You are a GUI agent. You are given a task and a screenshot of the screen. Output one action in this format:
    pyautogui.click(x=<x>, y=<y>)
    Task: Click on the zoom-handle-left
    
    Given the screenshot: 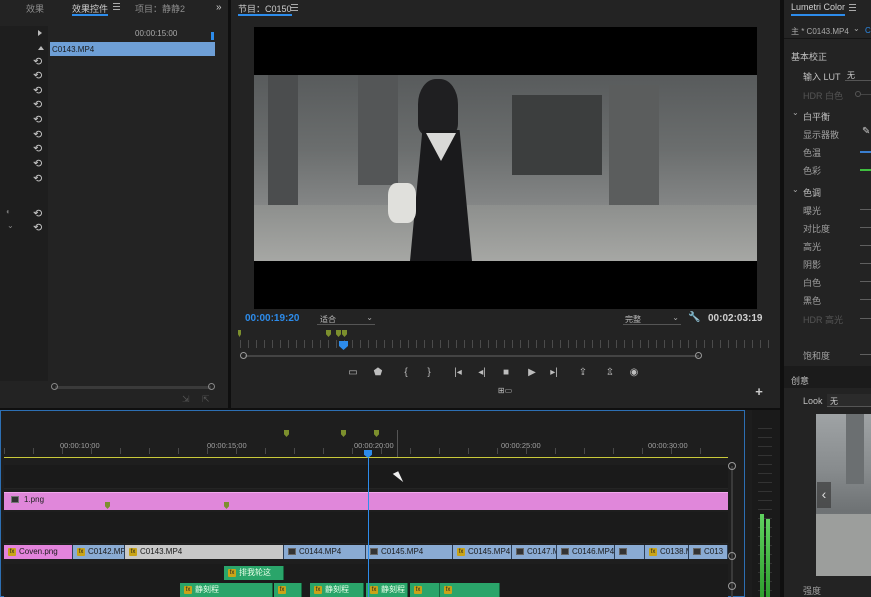 What is the action you would take?
    pyautogui.click(x=243, y=355)
    